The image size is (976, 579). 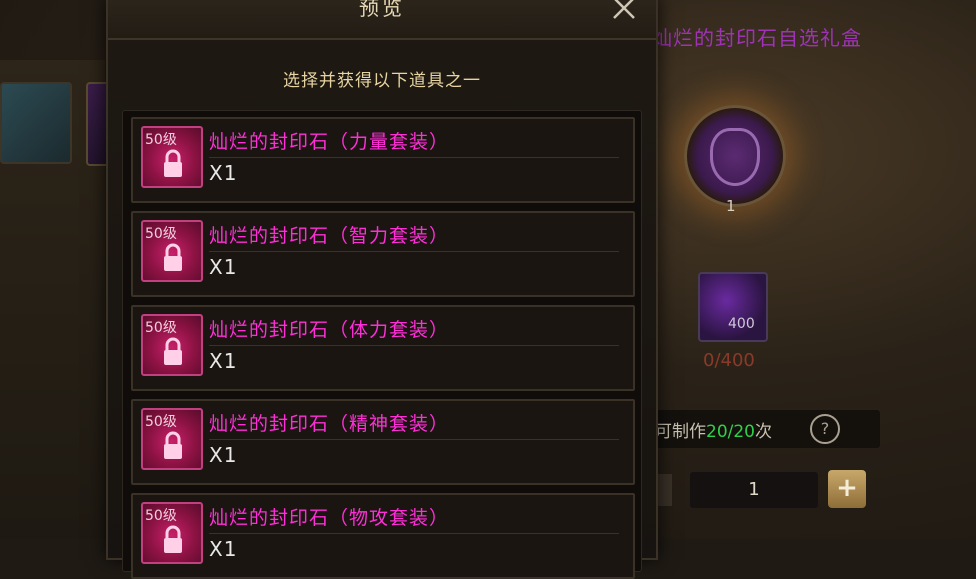 I want to click on craft-suffix: 次, so click(x=763, y=432).